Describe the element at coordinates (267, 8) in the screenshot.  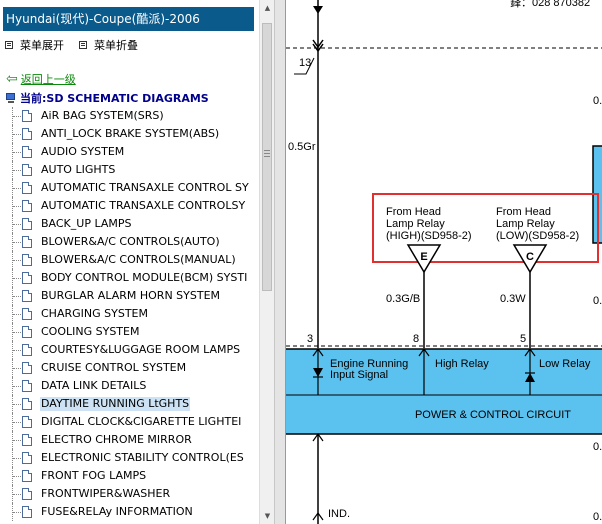
I see `scroll-up-icon: ▲` at that location.